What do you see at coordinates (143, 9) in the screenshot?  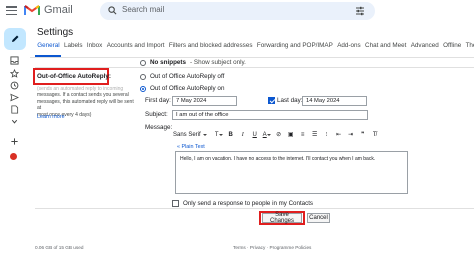 I see `search-input: Search mail` at bounding box center [143, 9].